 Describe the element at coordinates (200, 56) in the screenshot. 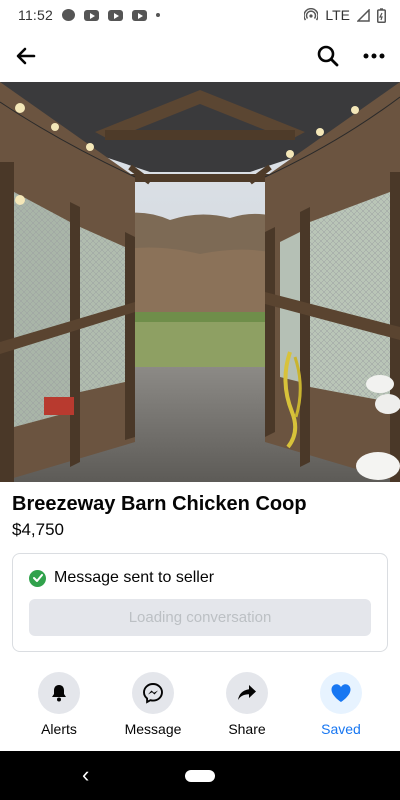

I see `top-app-bar` at that location.